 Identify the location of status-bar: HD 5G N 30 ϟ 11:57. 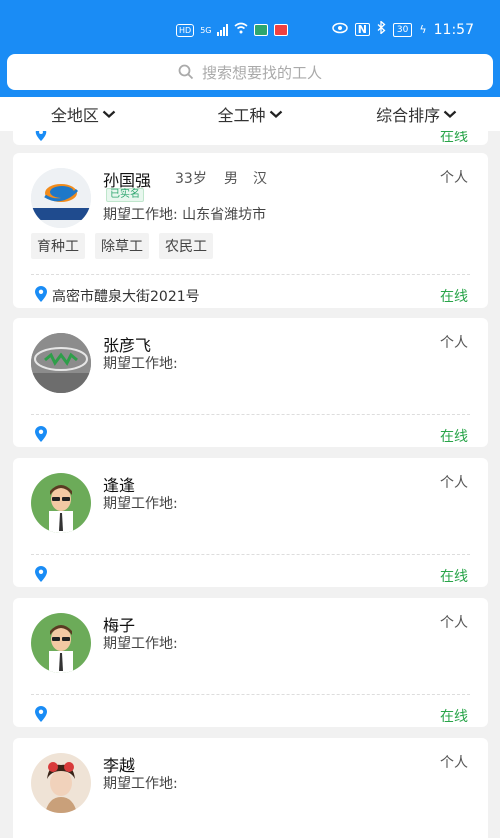
(250, 30).